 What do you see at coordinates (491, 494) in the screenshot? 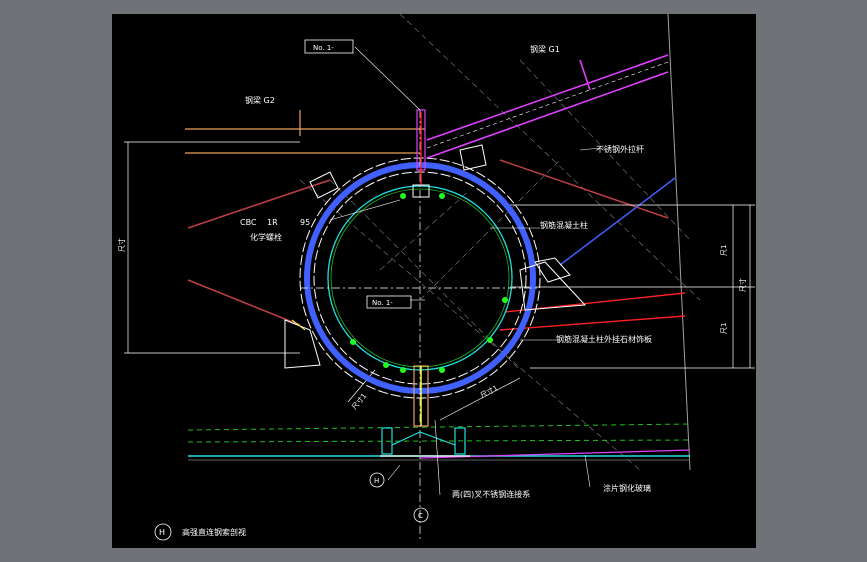
I see `connector-note: 两(四)叉不锈钢连接系` at bounding box center [491, 494].